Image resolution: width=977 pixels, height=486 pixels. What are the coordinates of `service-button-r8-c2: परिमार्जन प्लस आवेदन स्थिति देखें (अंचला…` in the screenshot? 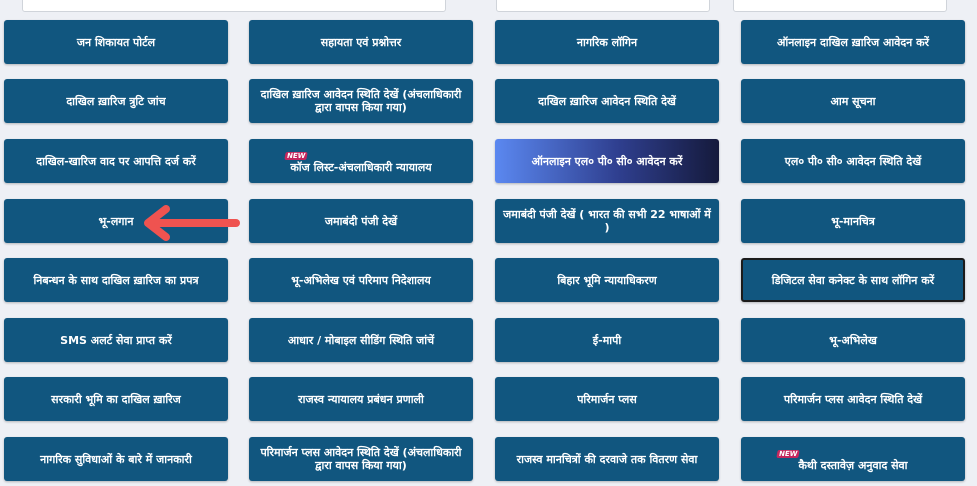 It's located at (361, 459).